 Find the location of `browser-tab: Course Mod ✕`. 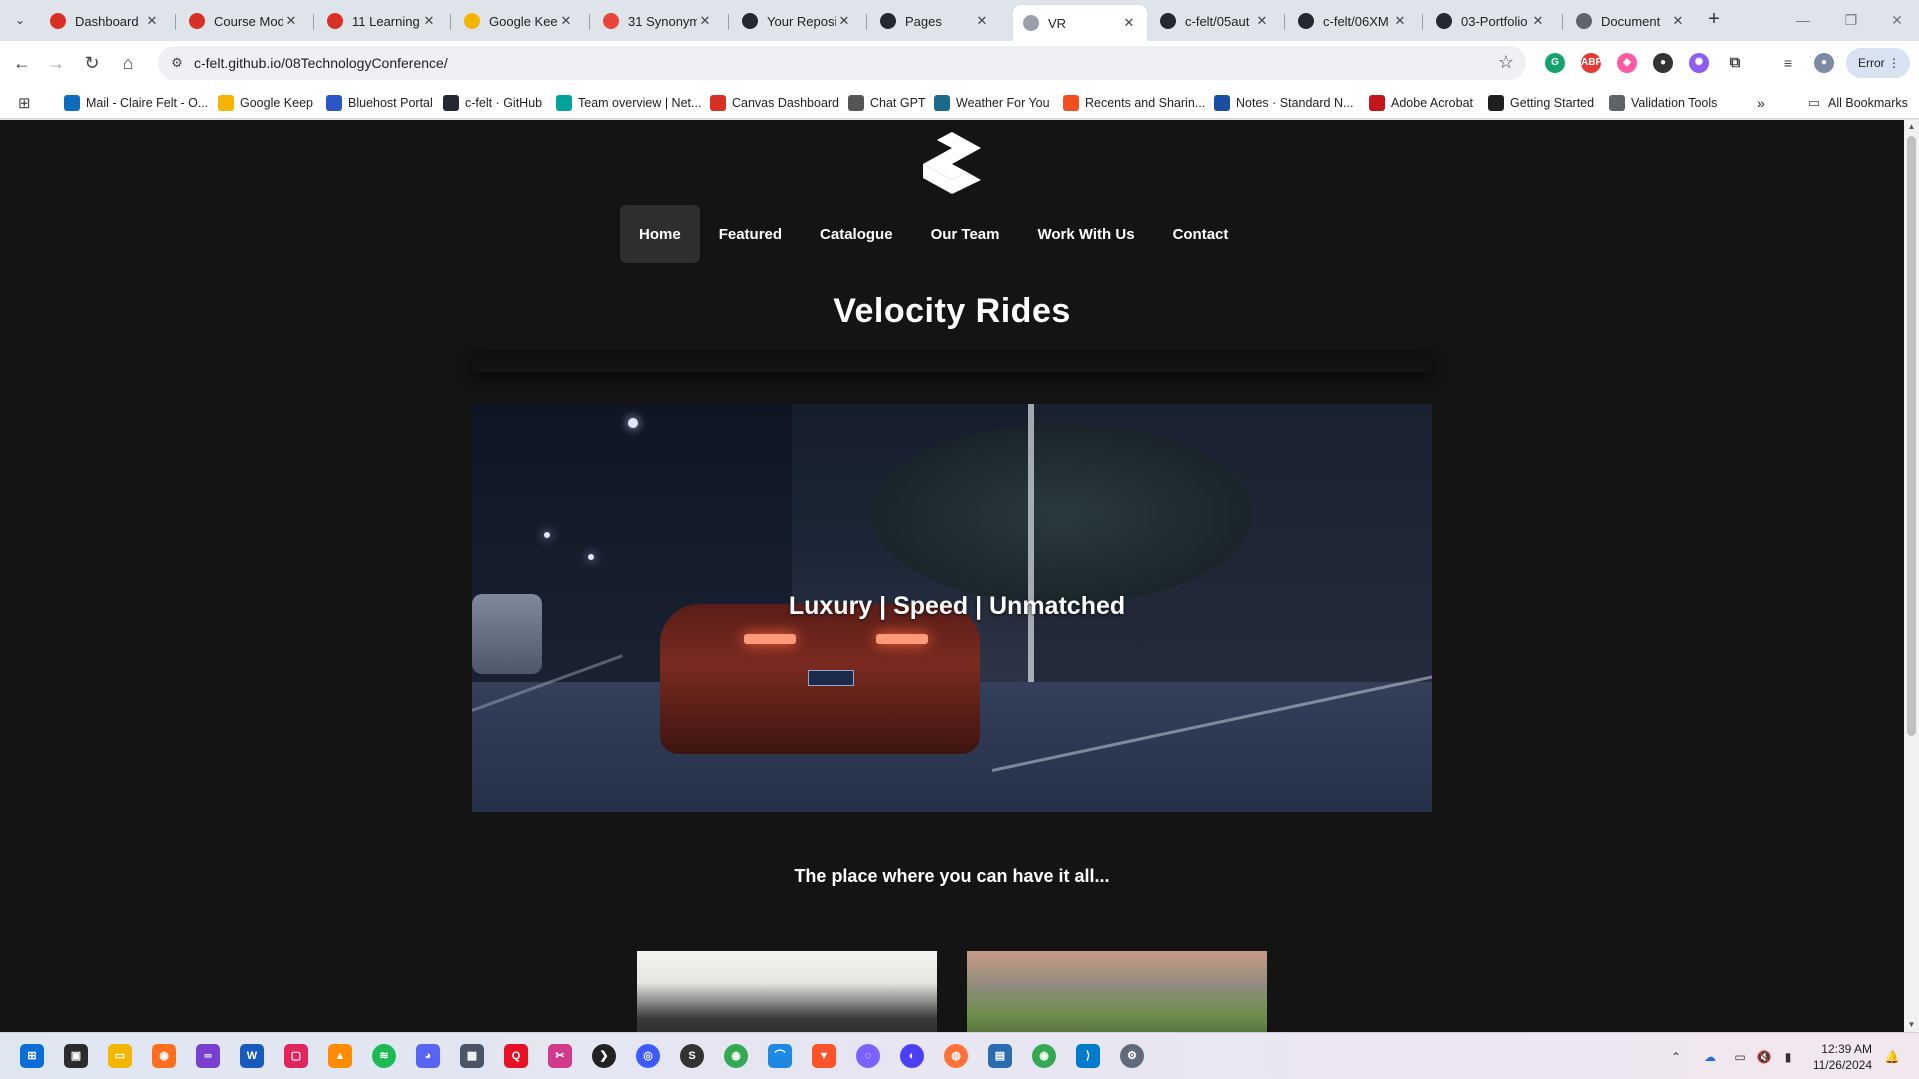

browser-tab: Course Mod ✕ is located at coordinates (244, 21).